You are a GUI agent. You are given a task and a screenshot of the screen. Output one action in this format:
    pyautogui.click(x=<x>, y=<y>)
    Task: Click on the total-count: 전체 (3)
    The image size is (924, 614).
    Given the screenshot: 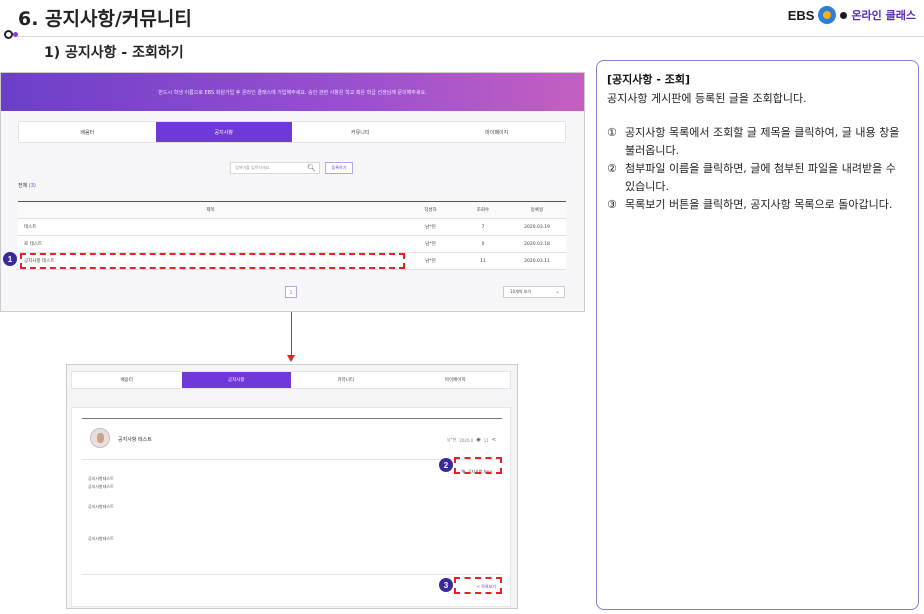 What is the action you would take?
    pyautogui.click(x=27, y=185)
    